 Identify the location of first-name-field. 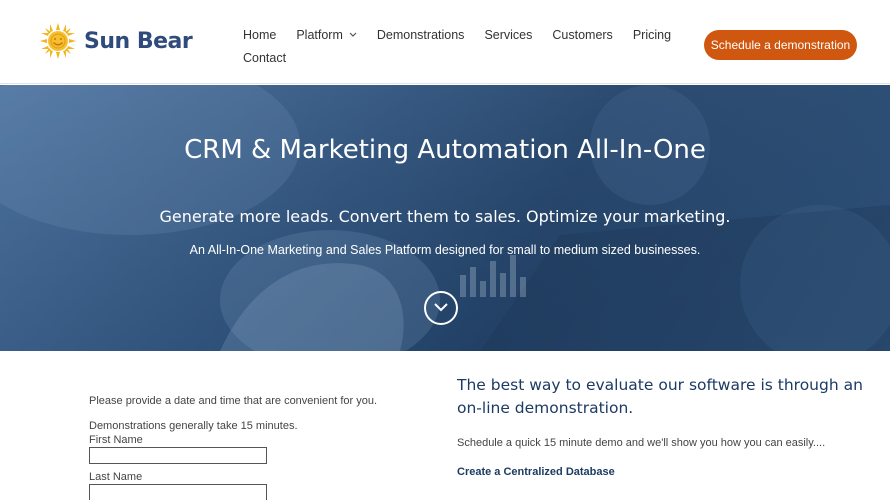
(178, 455).